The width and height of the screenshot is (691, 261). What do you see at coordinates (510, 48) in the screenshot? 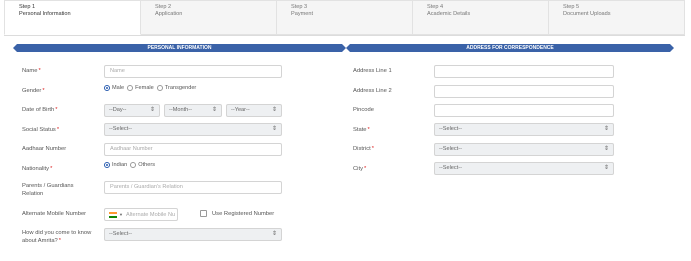
I see `address-banner: ADDRESS FOR CORRESPONDENCE` at bounding box center [510, 48].